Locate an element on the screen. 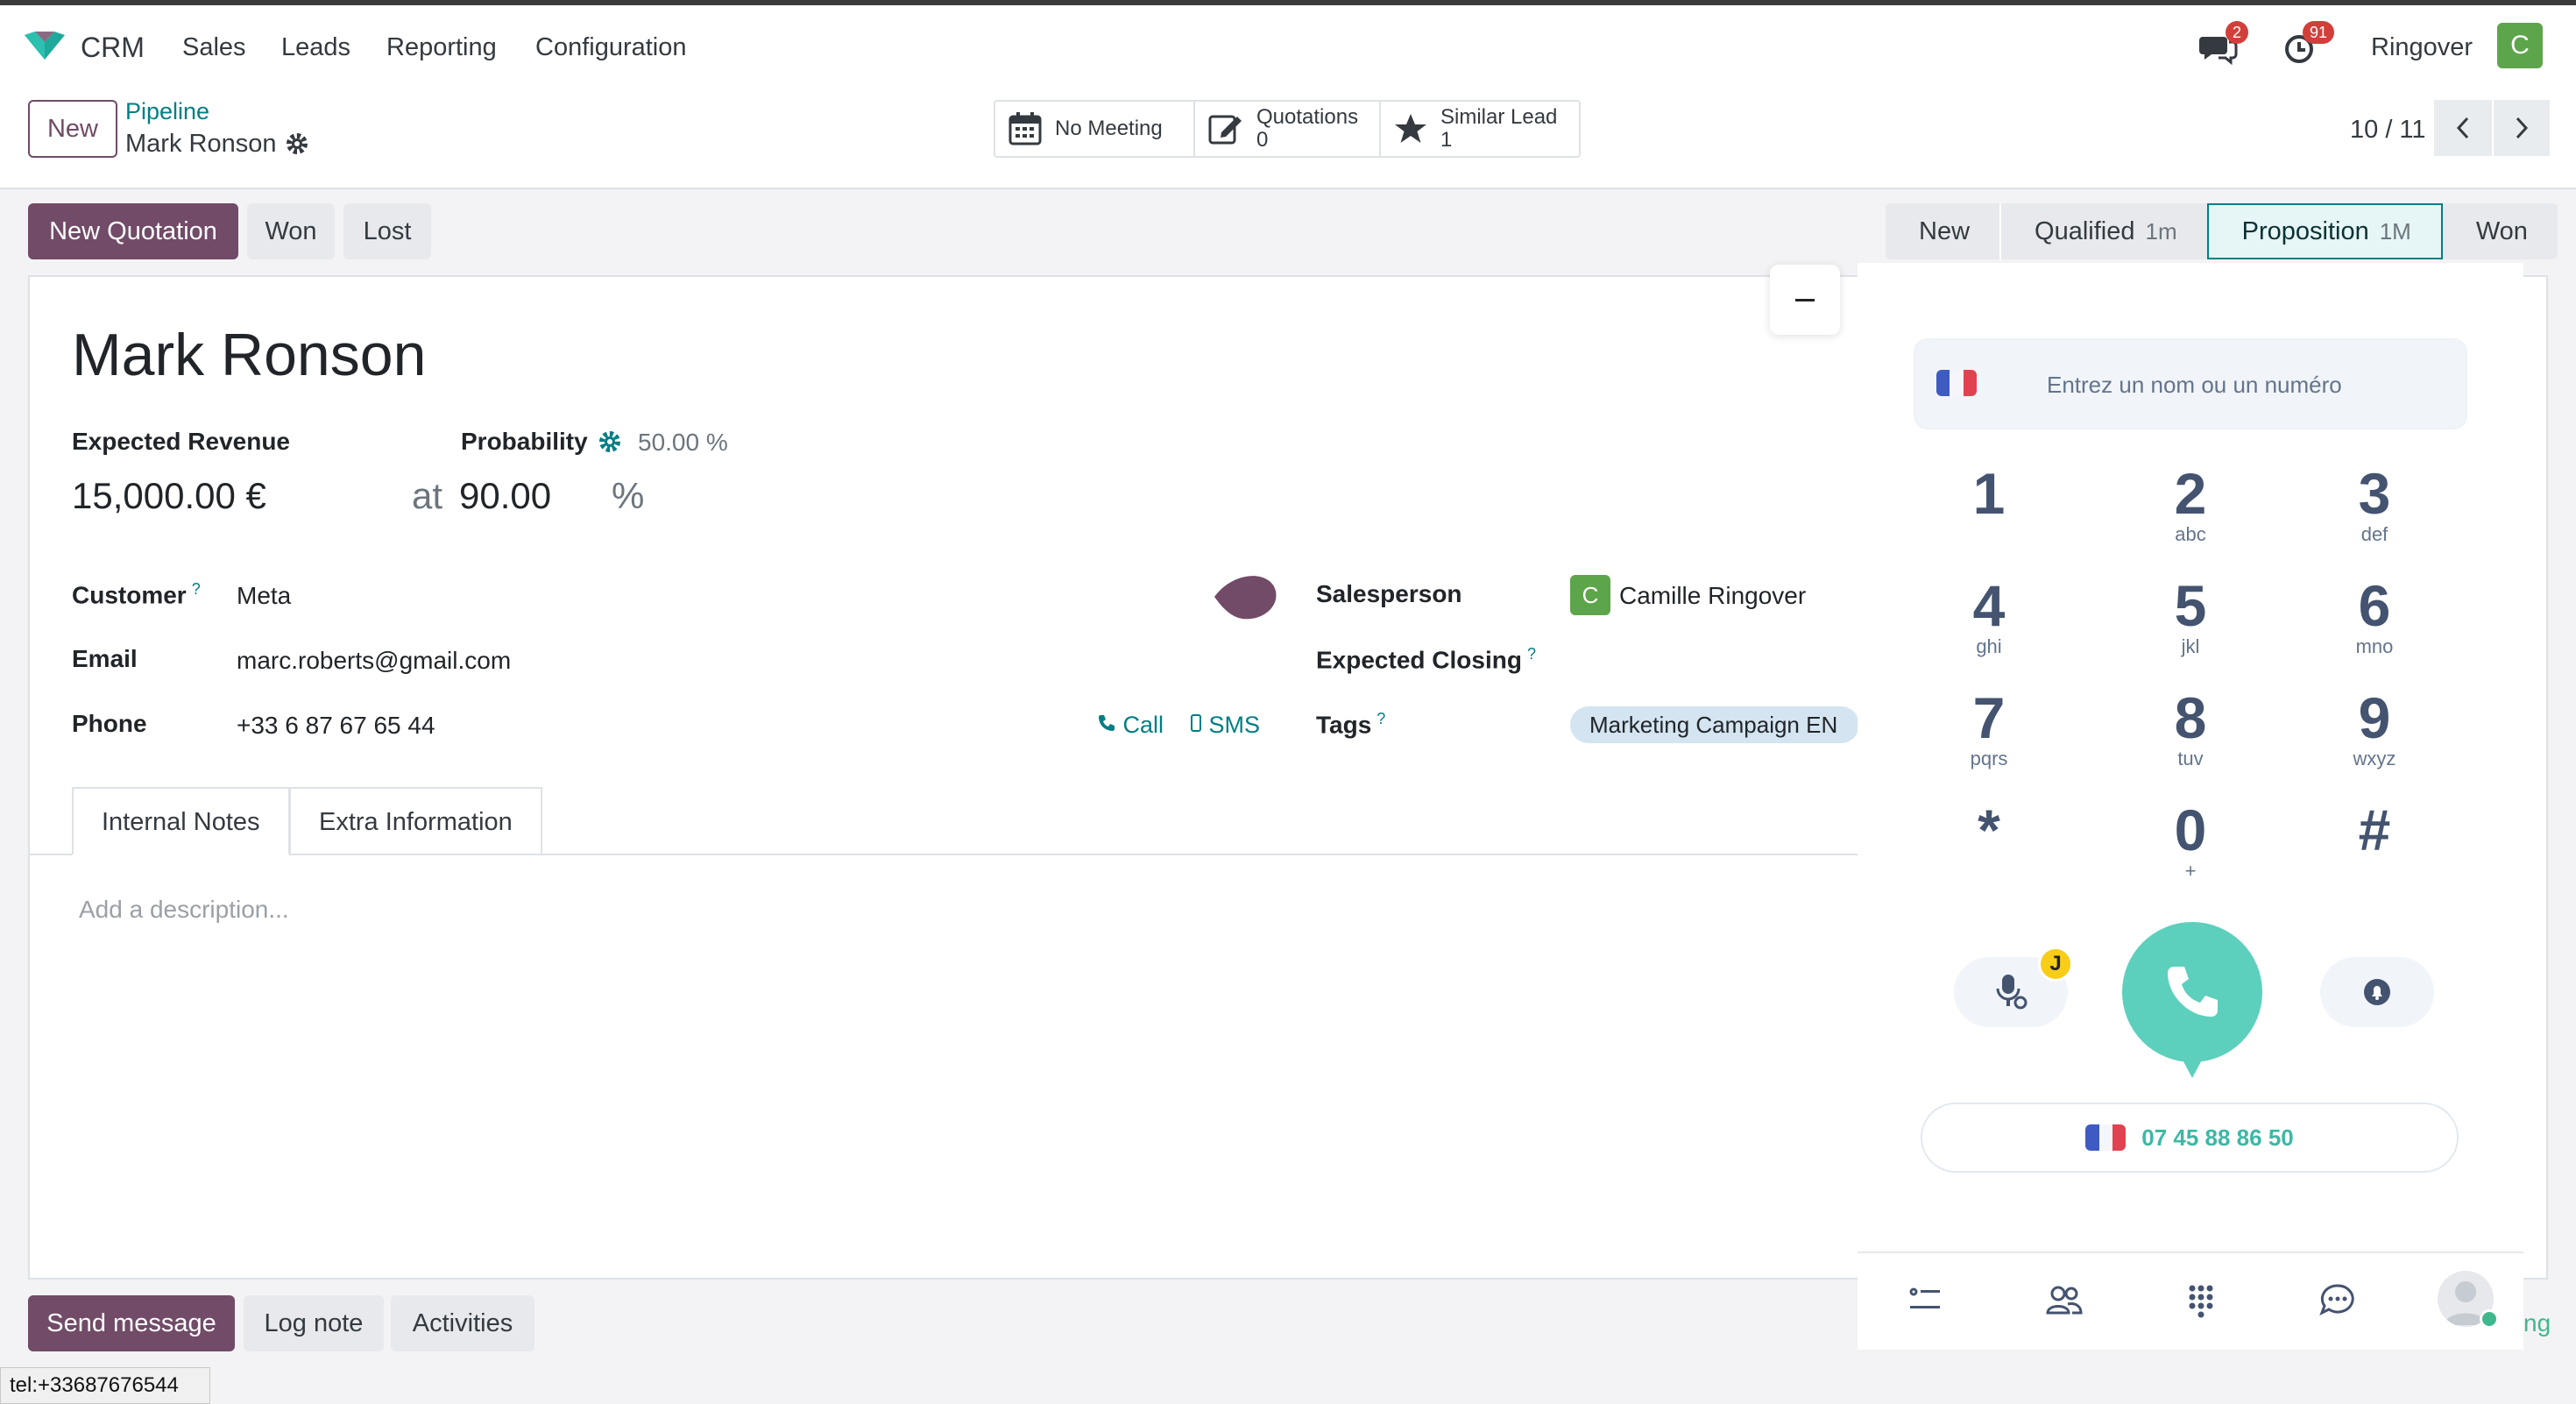 The image size is (2576, 1404). call-link: Call is located at coordinates (1130, 725).